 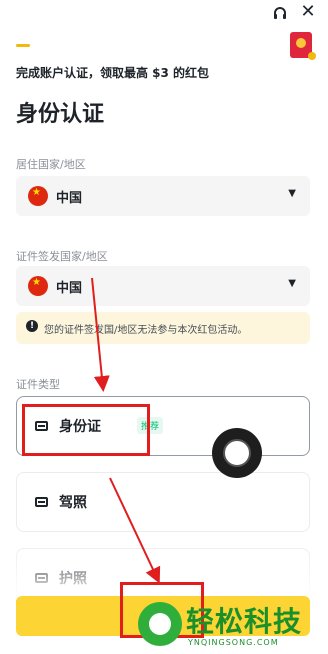 I want to click on annotation-highlight-id-card, so click(x=86, y=430).